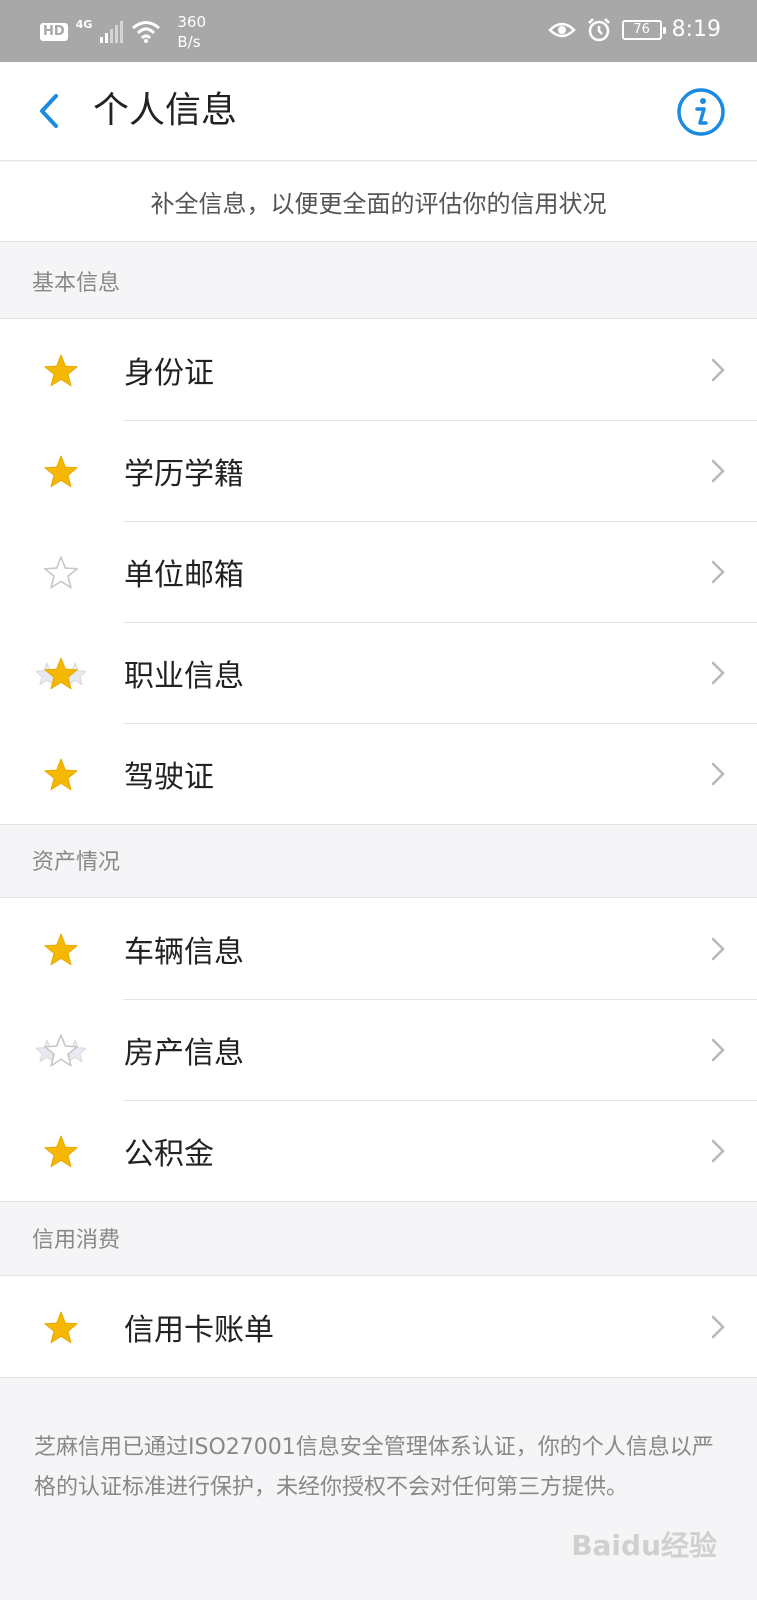 Image resolution: width=757 pixels, height=1600 pixels. What do you see at coordinates (378, 369) in the screenshot?
I see `list-item-id-card: 身份证` at bounding box center [378, 369].